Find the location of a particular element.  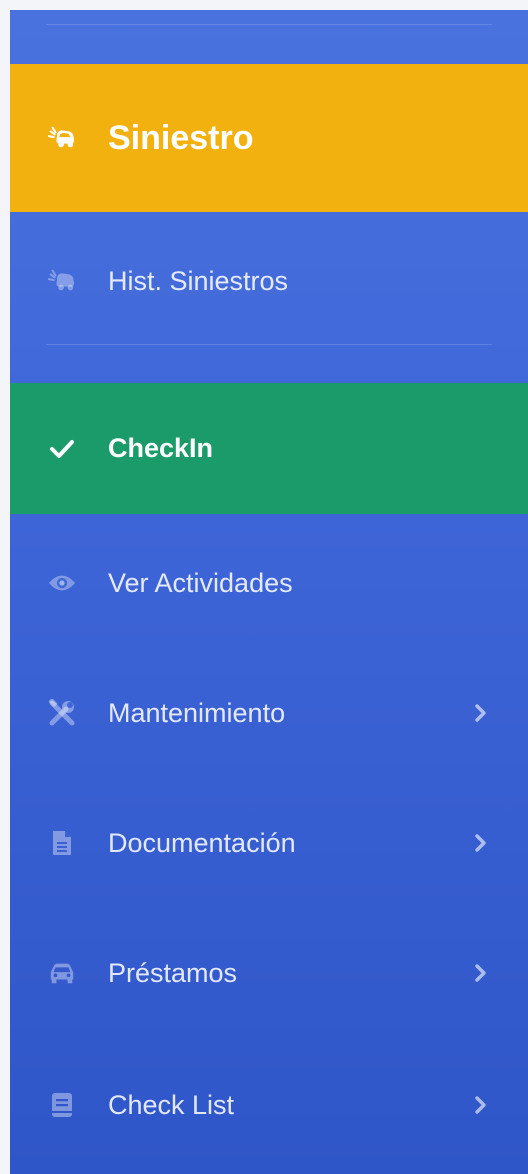

sidebar-item-label: Hist. Siniestros is located at coordinates (198, 280).